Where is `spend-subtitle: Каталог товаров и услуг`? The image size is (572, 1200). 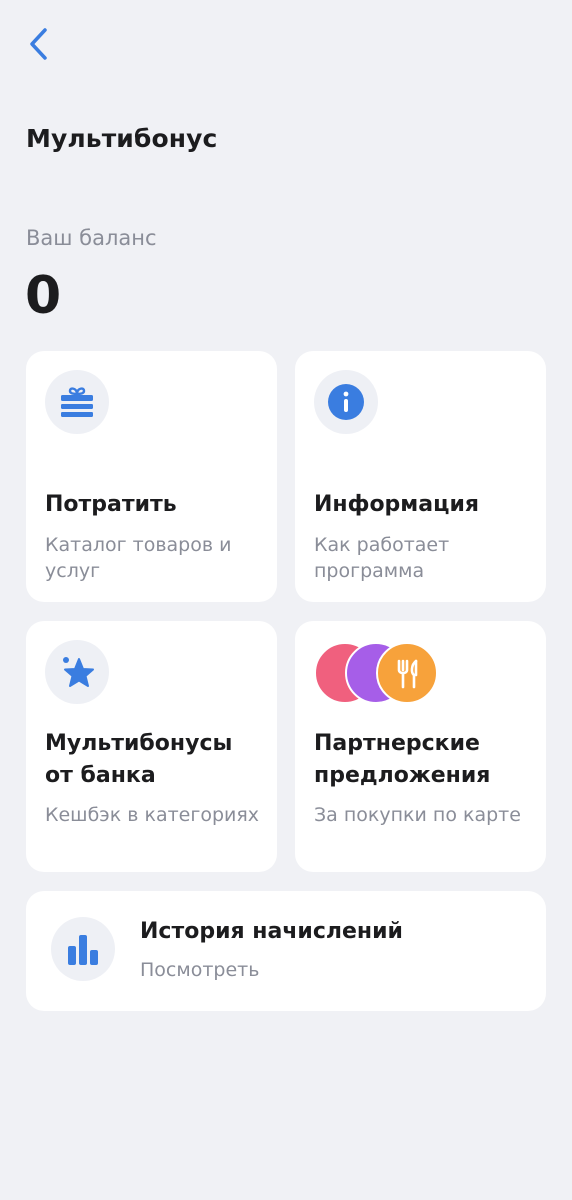 spend-subtitle: Каталог товаров и услуг is located at coordinates (138, 558).